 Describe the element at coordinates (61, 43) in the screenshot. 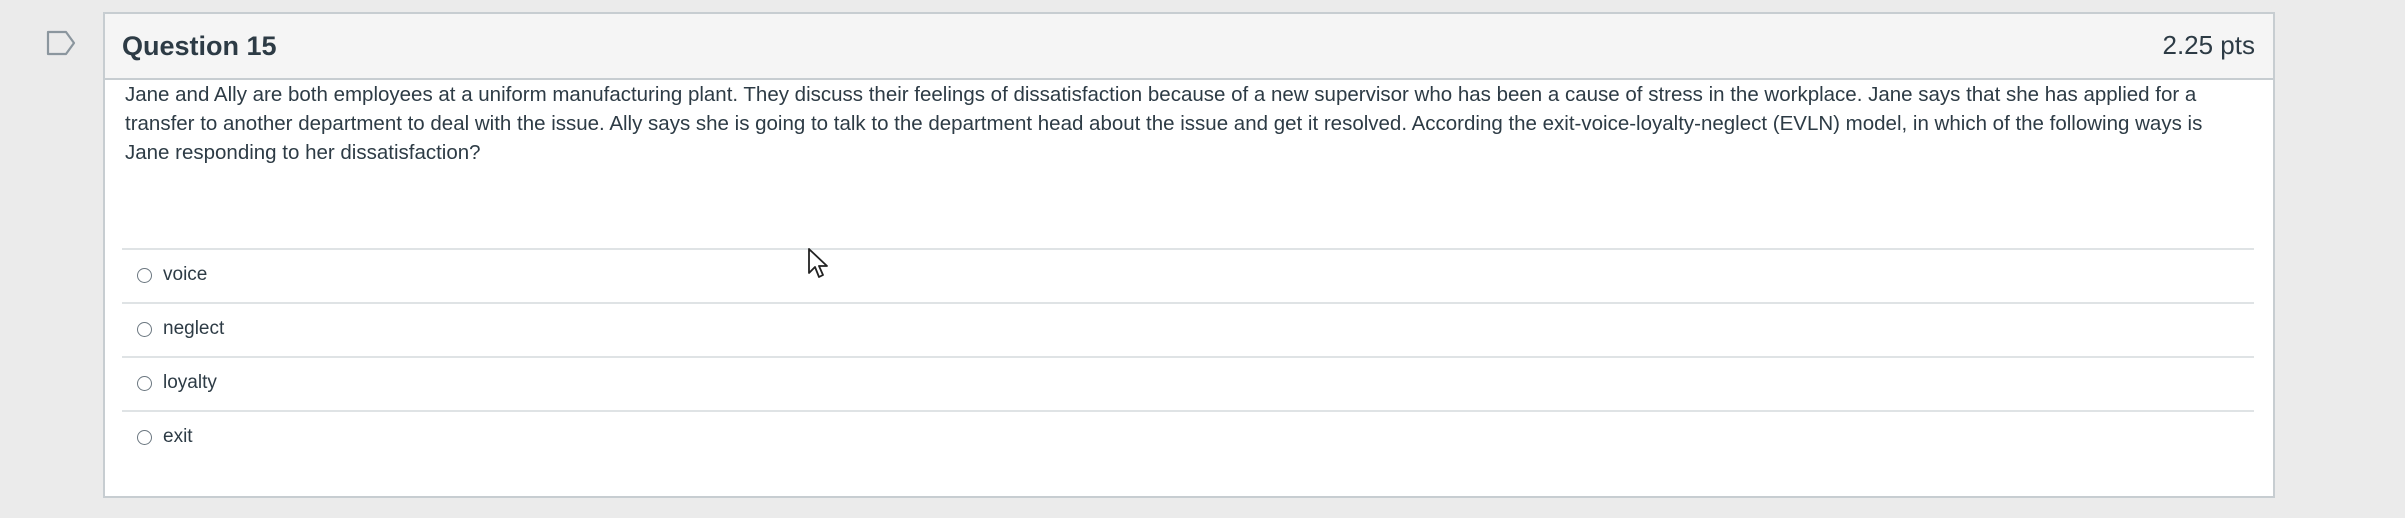

I see `flag-icon` at that location.